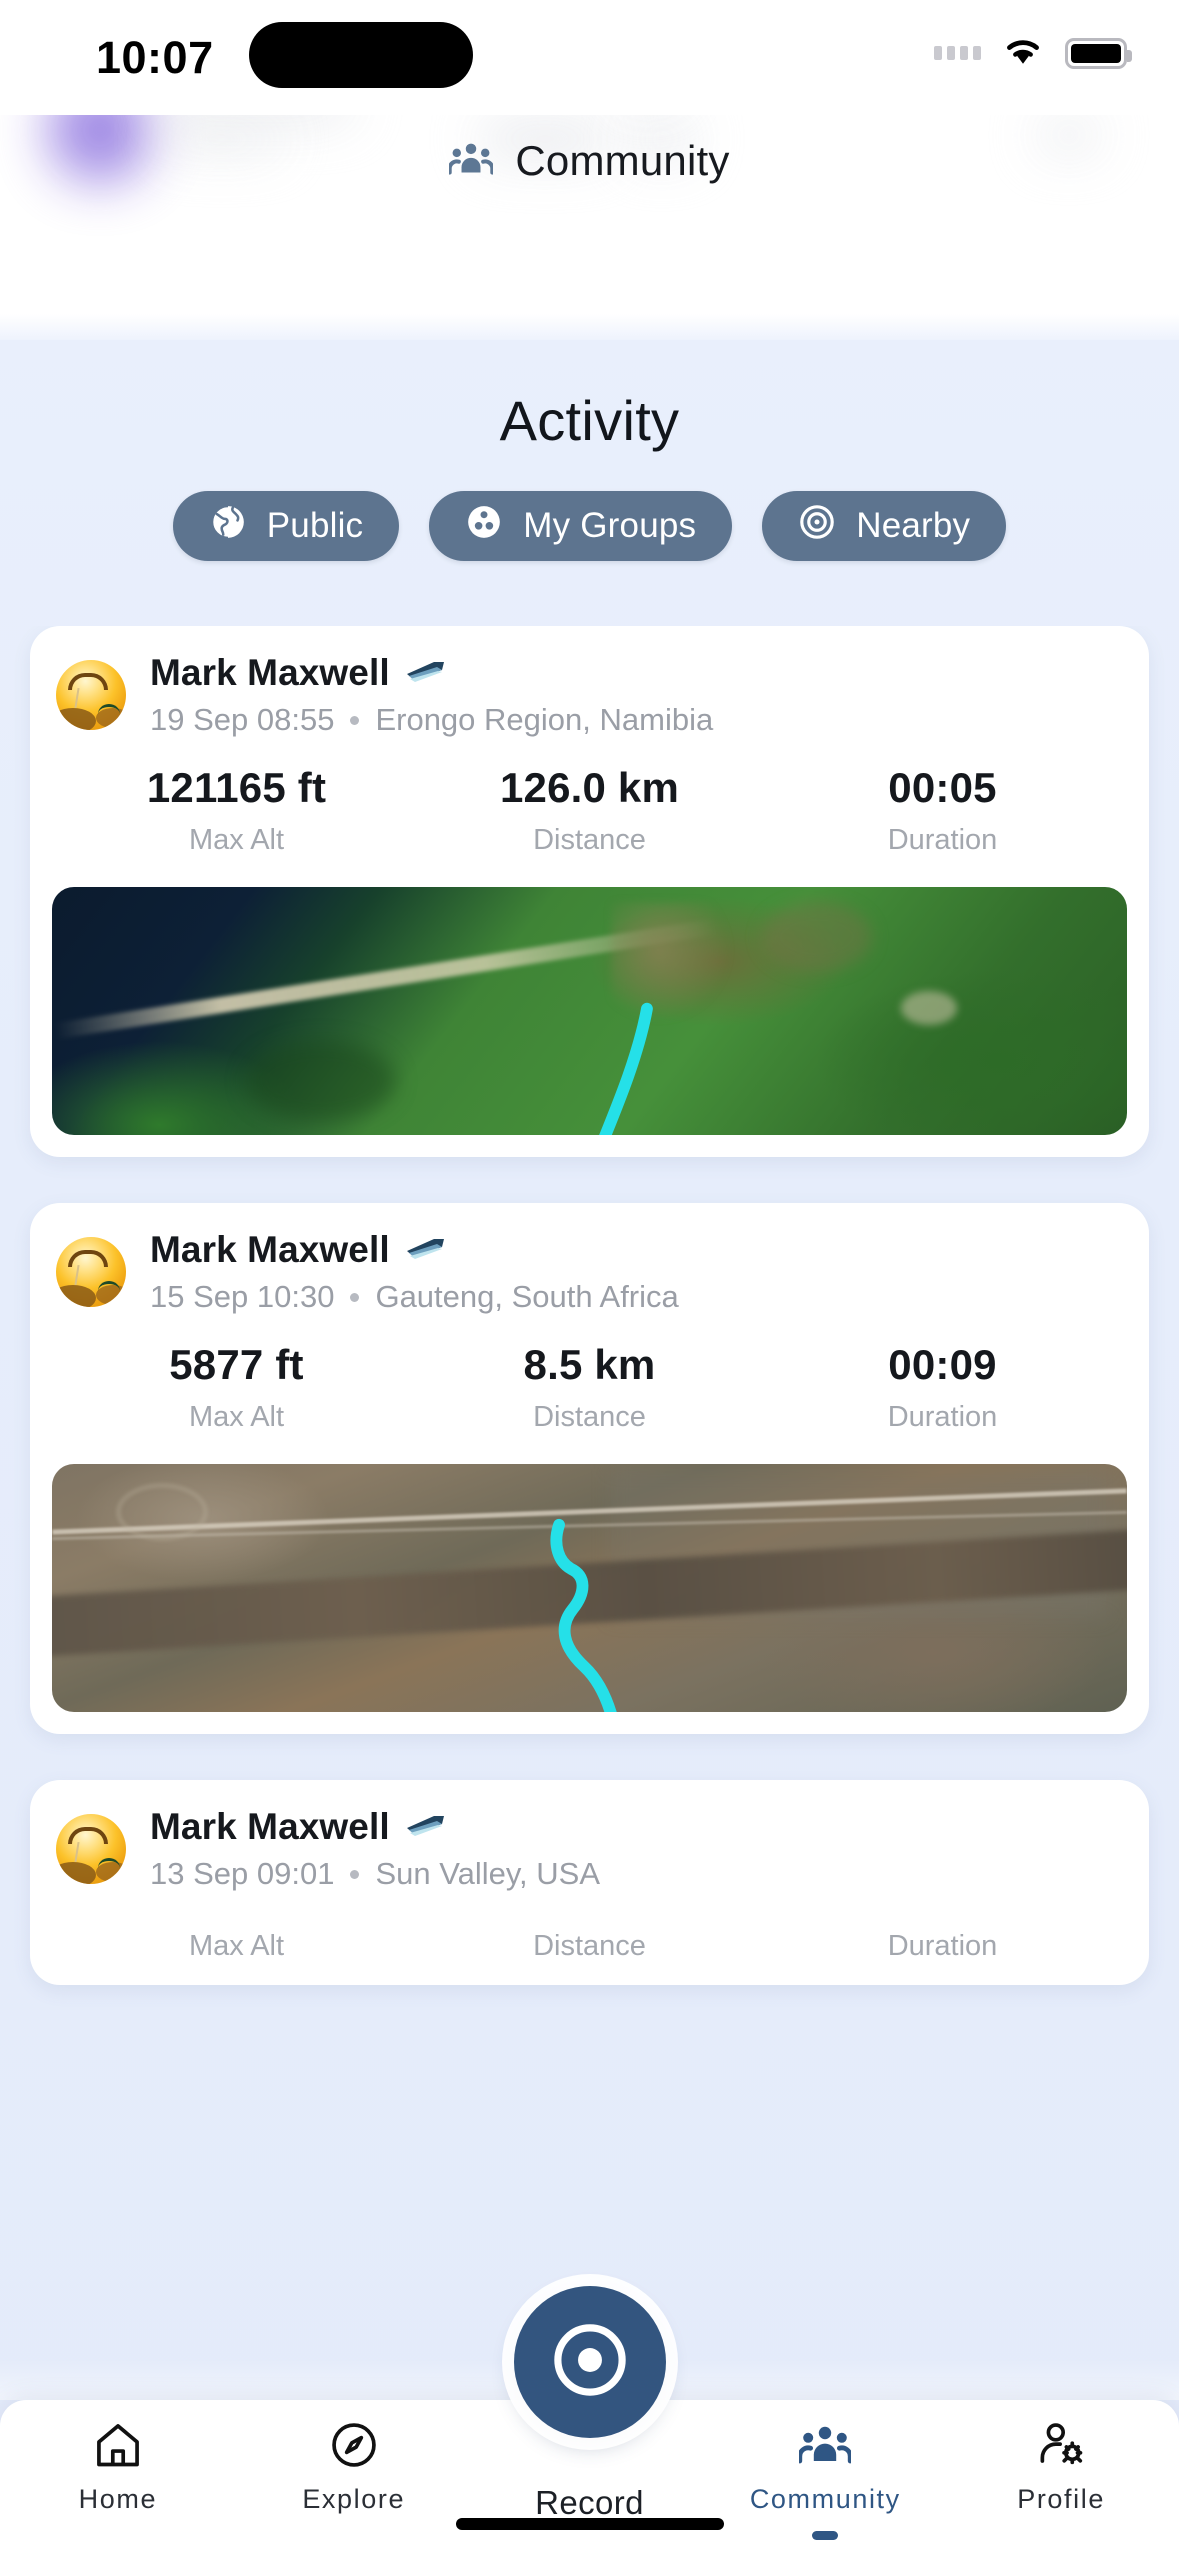  What do you see at coordinates (825, 2535) in the screenshot?
I see `active-tab-indicator` at bounding box center [825, 2535].